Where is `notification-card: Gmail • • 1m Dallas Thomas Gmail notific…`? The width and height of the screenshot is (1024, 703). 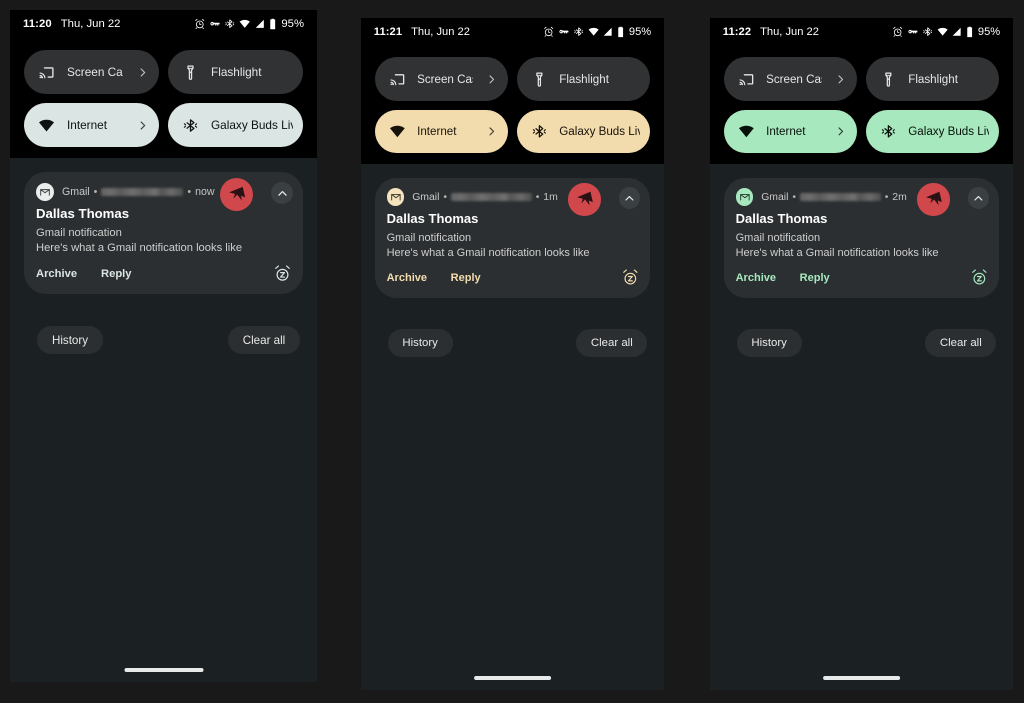
notification-card: Gmail • • 1m Dallas Thomas Gmail notific… is located at coordinates (512, 237).